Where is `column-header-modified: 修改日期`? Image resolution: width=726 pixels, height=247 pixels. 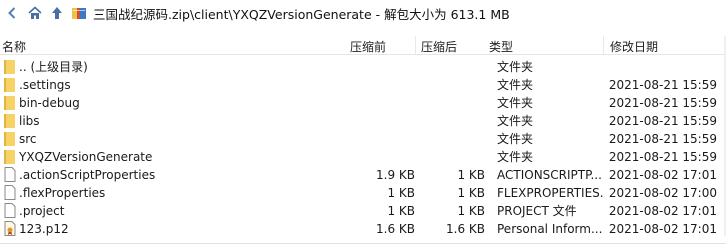
column-header-modified: 修改日期 is located at coordinates (634, 46).